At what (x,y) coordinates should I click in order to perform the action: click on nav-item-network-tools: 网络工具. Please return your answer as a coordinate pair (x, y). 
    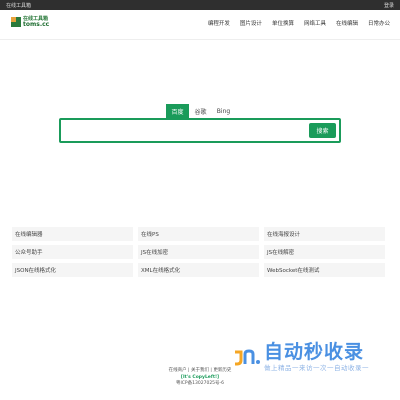
    Looking at the image, I should click on (315, 23).